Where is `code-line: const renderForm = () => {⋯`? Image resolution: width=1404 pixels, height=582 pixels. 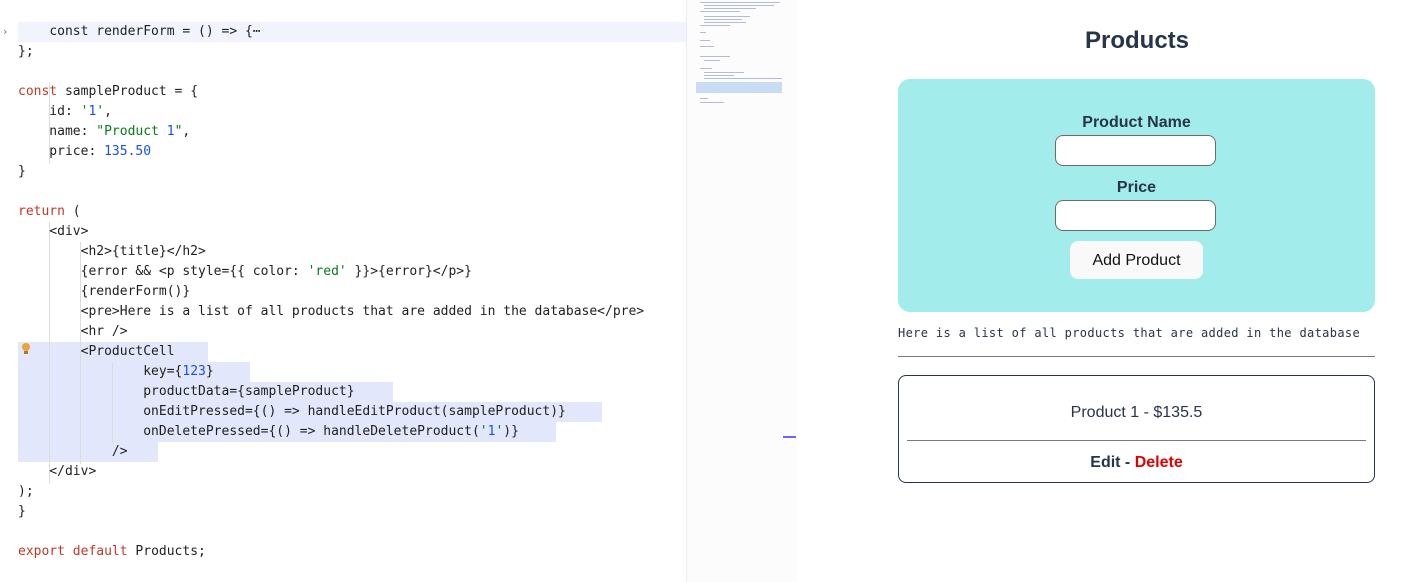 code-line: const renderForm = () => {⋯ is located at coordinates (139, 32).